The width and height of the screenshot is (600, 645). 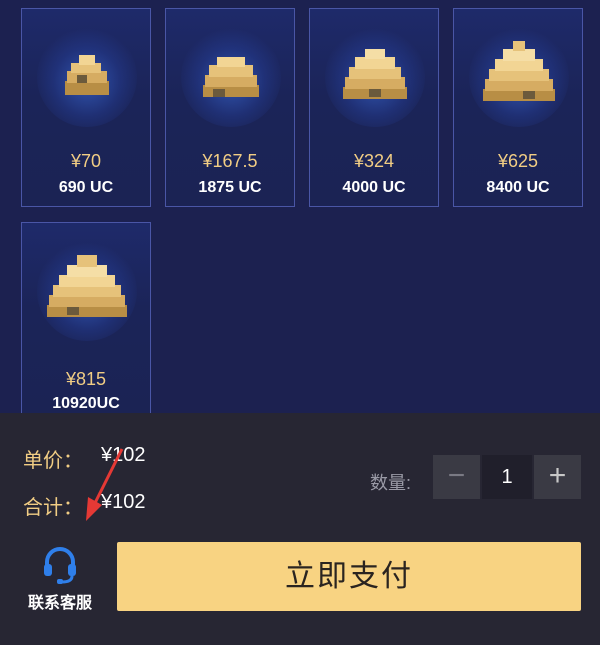 I want to click on product-price: ¥167.5, so click(x=230, y=161).